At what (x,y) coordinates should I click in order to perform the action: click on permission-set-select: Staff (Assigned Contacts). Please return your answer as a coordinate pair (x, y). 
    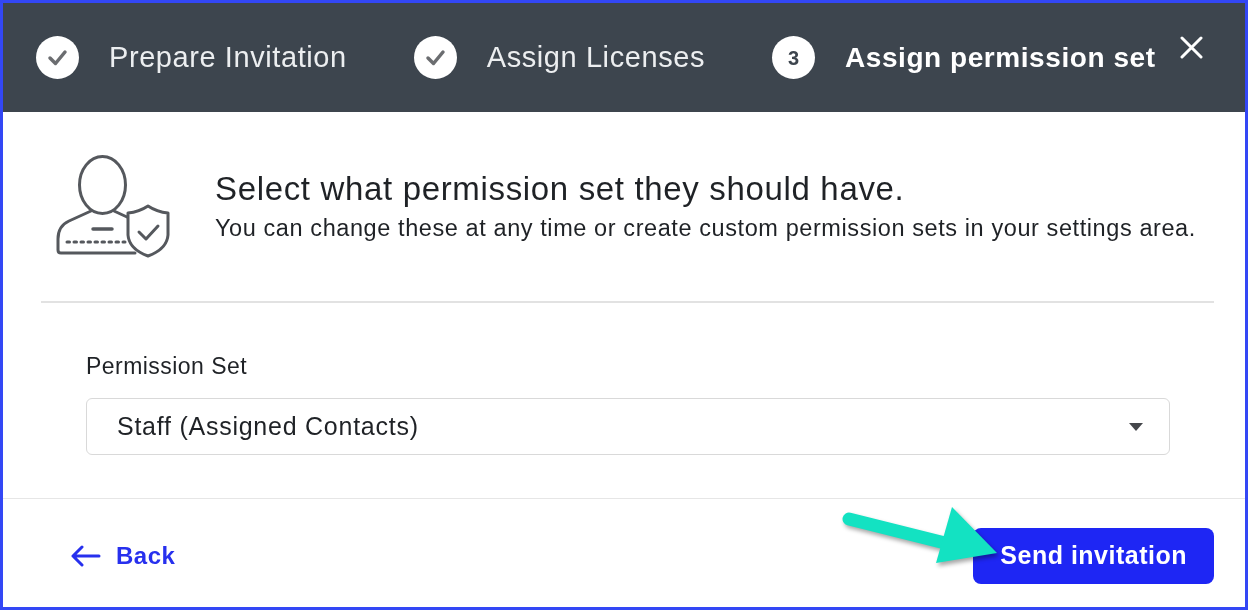
    Looking at the image, I should click on (628, 426).